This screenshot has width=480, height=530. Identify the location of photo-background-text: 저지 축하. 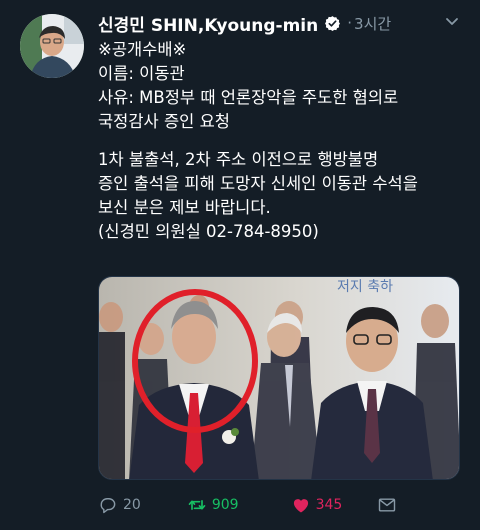
(365, 287).